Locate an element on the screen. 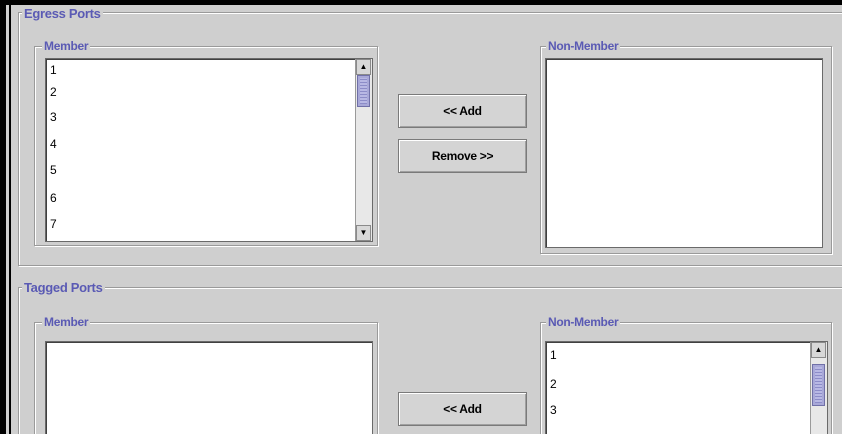 This screenshot has width=842, height=434. tagged-add-button: << Add is located at coordinates (462, 409).